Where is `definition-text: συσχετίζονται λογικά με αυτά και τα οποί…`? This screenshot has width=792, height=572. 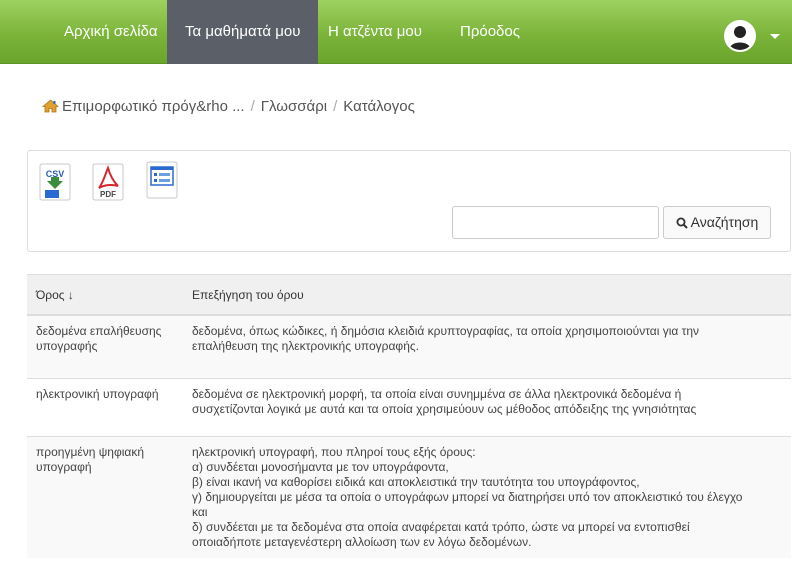
definition-text: συσχετίζονται λογικά με αυτά και τα οποί… is located at coordinates (444, 409).